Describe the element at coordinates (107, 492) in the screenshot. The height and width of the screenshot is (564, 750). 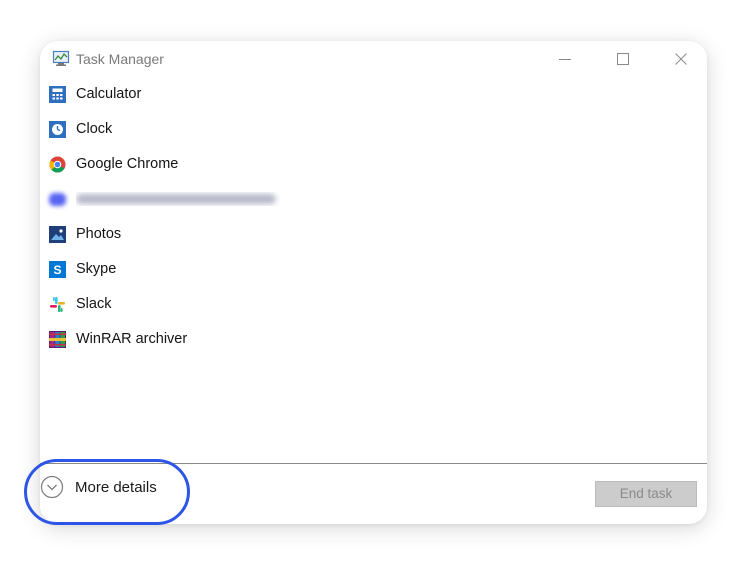
I see `highlight-ring` at that location.